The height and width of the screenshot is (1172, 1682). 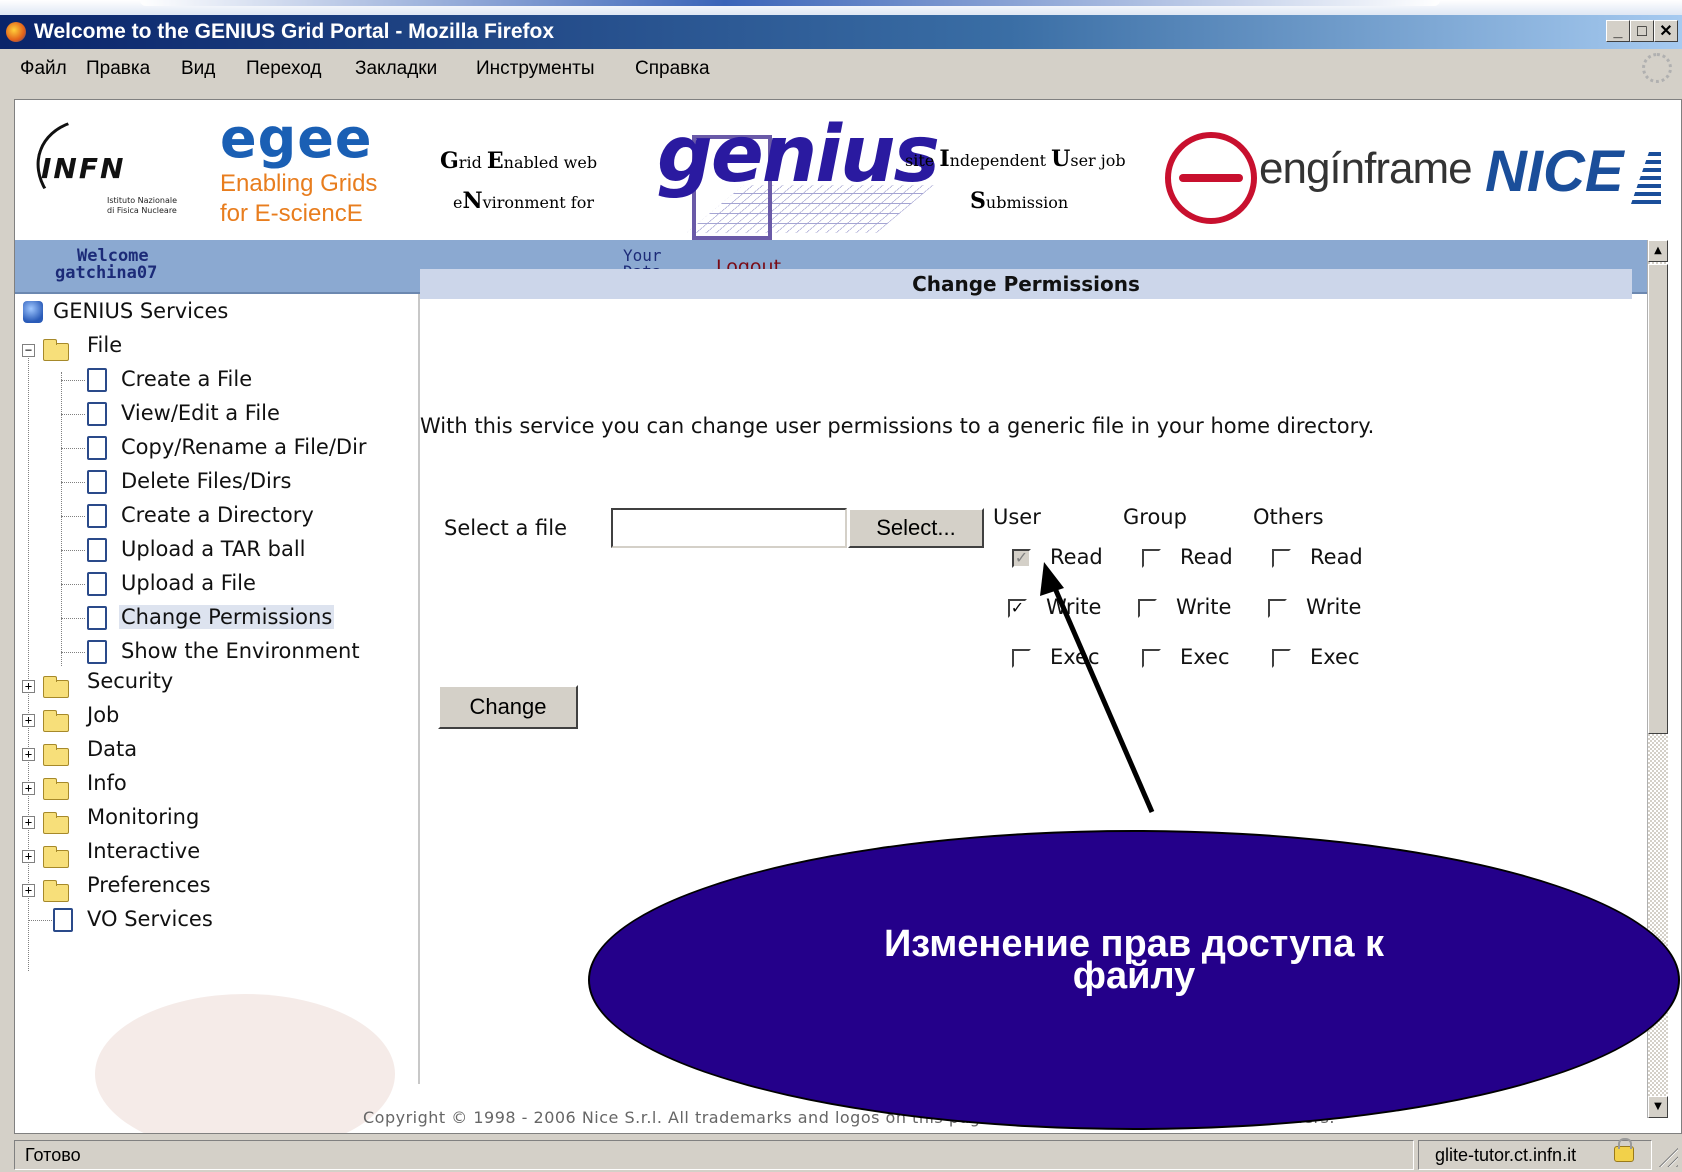 What do you see at coordinates (1103, 699) in the screenshot?
I see `annotation-arrow-shaft` at bounding box center [1103, 699].